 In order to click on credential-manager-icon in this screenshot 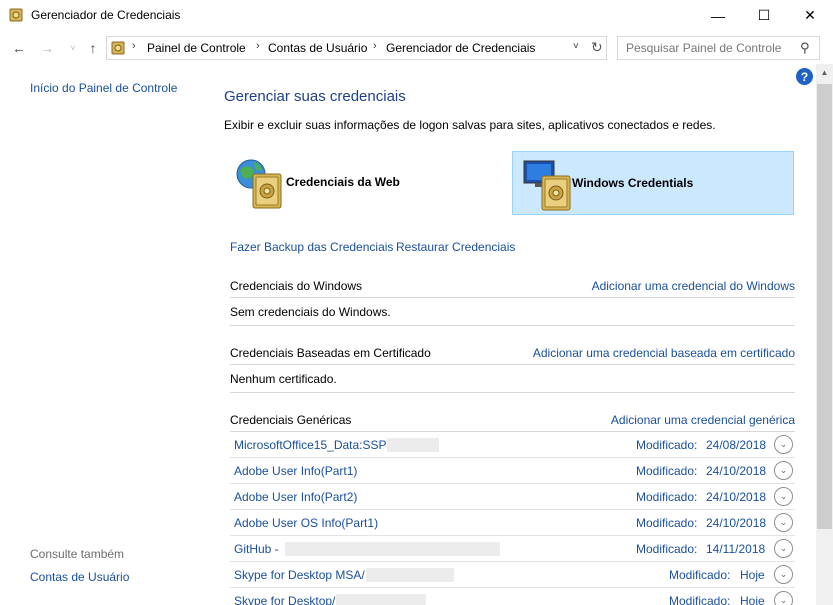, I will do `click(16, 15)`.